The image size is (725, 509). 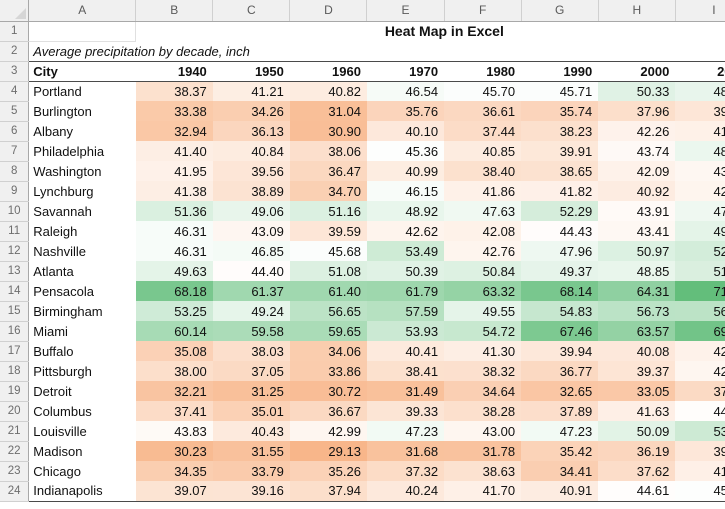 What do you see at coordinates (483, 71) in the screenshot?
I see `table-header-decade-1980: 1980` at bounding box center [483, 71].